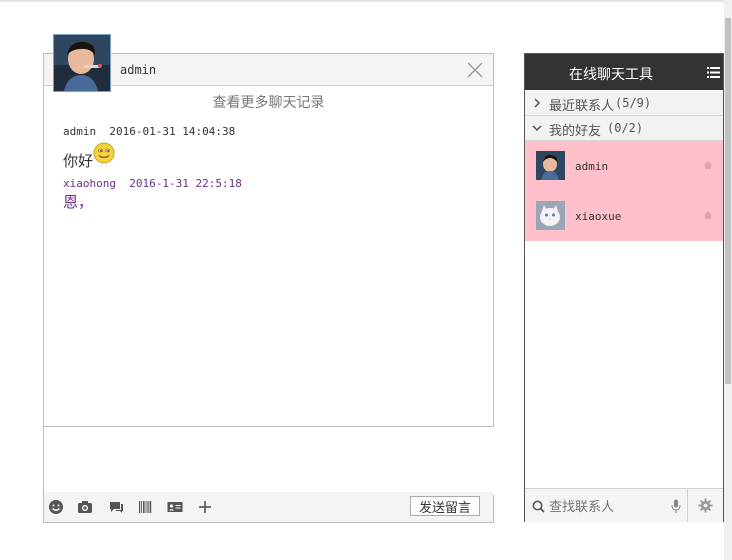 This screenshot has height=560, width=732. I want to click on smiley-icon, so click(56, 507).